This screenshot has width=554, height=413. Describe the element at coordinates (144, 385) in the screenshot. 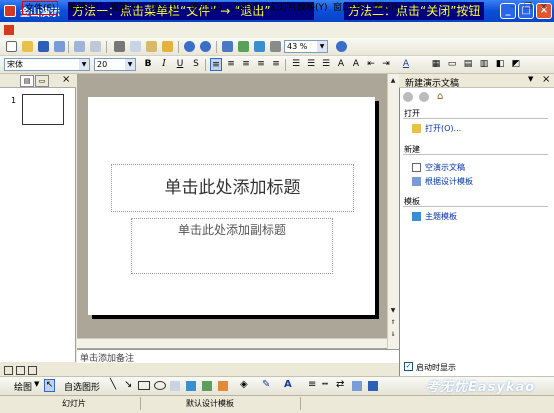

I see `rectangle-icon` at that location.